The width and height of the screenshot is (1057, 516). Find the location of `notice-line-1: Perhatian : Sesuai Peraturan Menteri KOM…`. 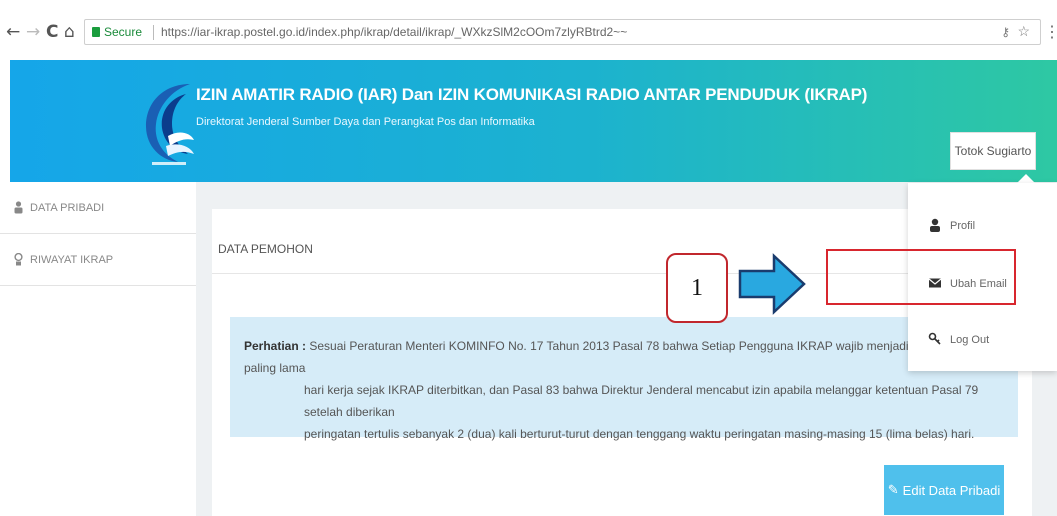

notice-line-1: Perhatian : Sesuai Peraturan Menteri KOM… is located at coordinates (624, 357).